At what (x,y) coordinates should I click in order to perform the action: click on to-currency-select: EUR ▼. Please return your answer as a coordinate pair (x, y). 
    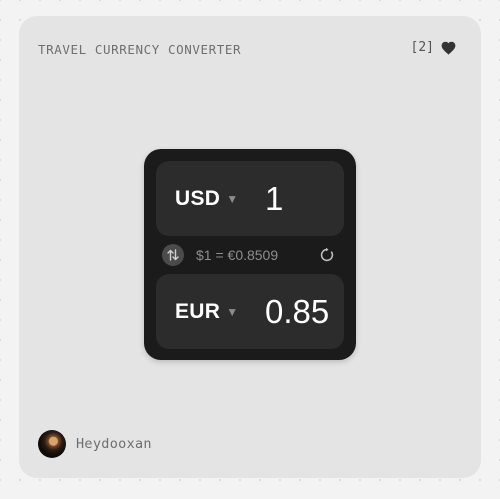
    Looking at the image, I should click on (206, 312).